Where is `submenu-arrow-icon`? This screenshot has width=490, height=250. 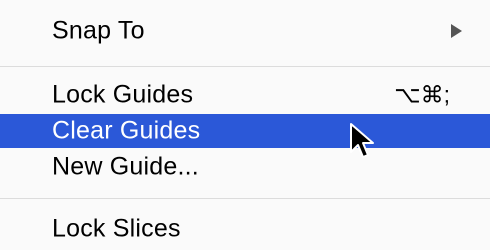 submenu-arrow-icon is located at coordinates (456, 31).